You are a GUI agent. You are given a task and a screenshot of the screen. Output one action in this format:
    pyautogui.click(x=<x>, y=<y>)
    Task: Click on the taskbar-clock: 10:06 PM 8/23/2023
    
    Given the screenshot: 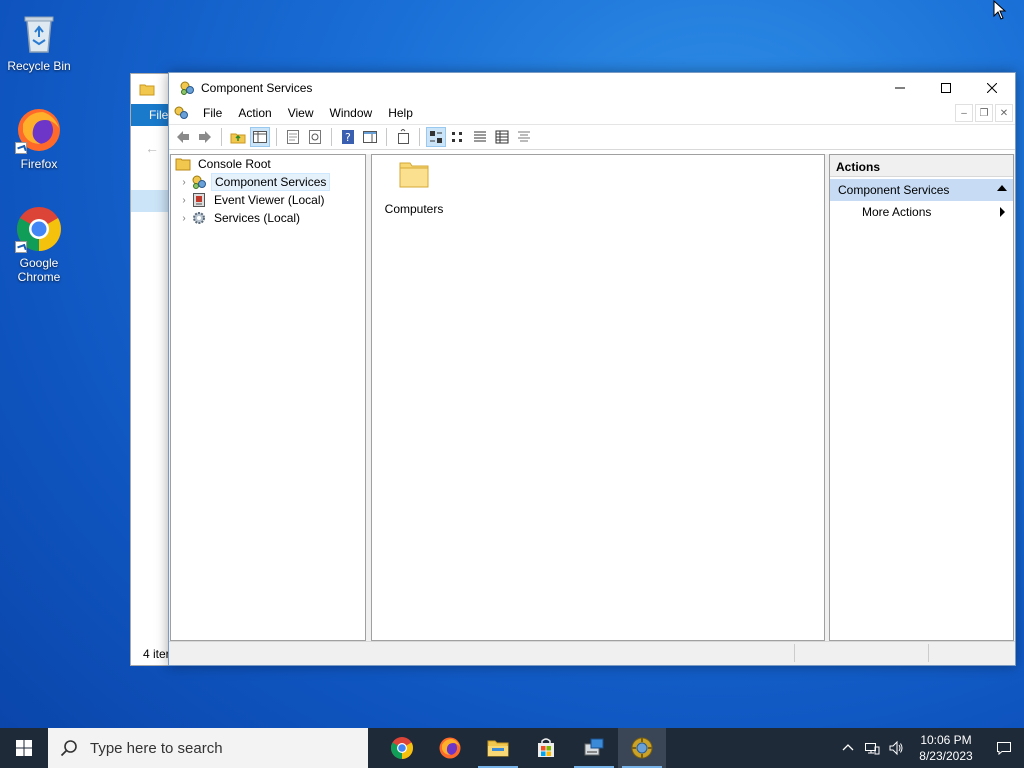 What is the action you would take?
    pyautogui.click(x=946, y=748)
    